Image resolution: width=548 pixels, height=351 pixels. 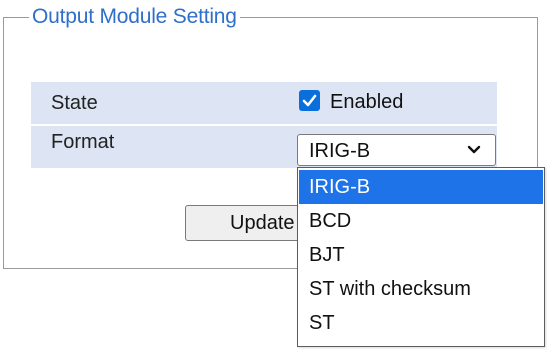 I want to click on format-option: ST with checksum, so click(x=421, y=289).